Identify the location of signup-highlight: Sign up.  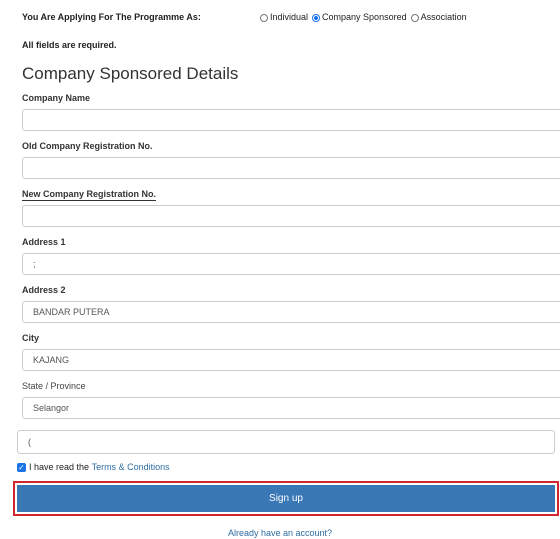
(286, 498).